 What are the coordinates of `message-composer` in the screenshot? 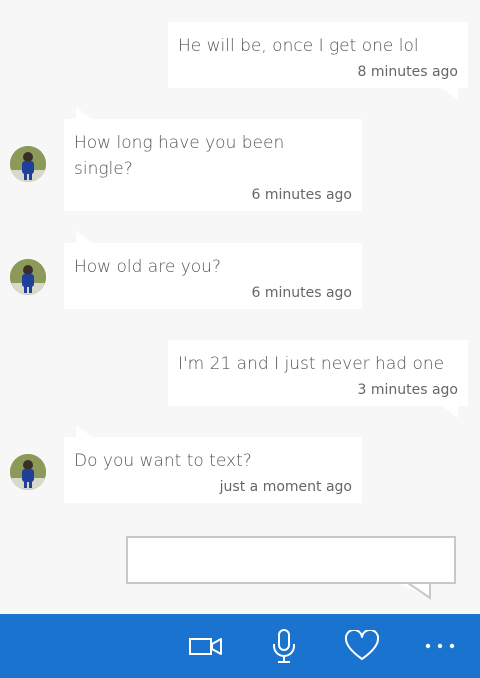 It's located at (291, 560).